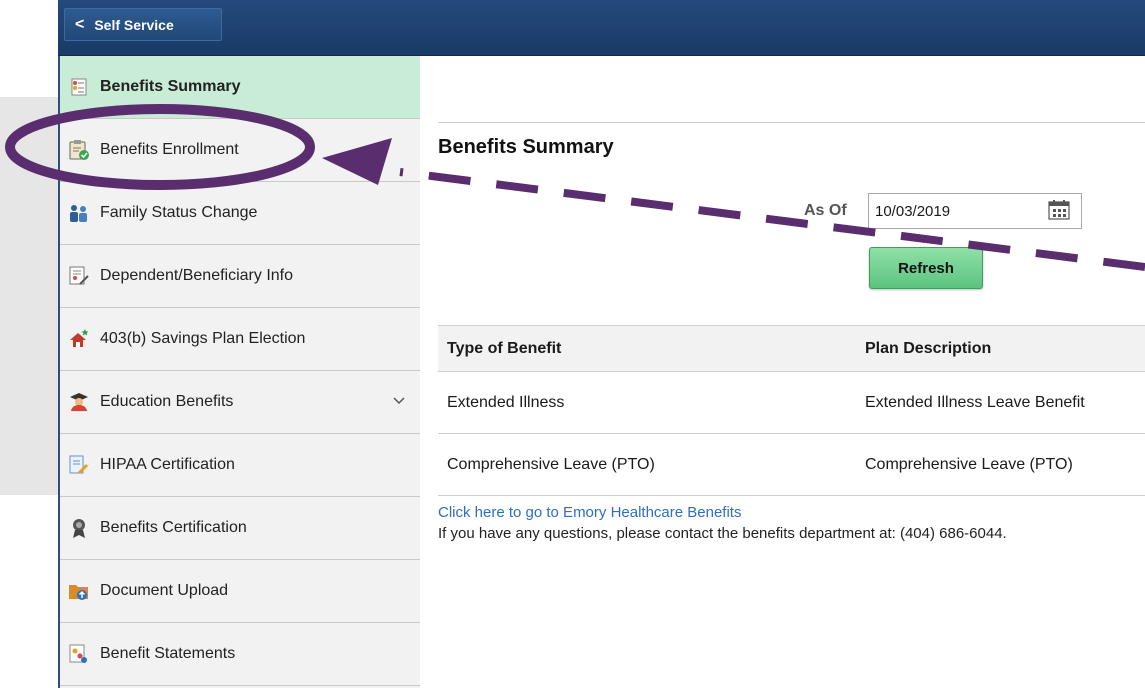  Describe the element at coordinates (240, 465) in the screenshot. I see `sidebar-item-hipaa-certification: HIPAA Certification` at that location.